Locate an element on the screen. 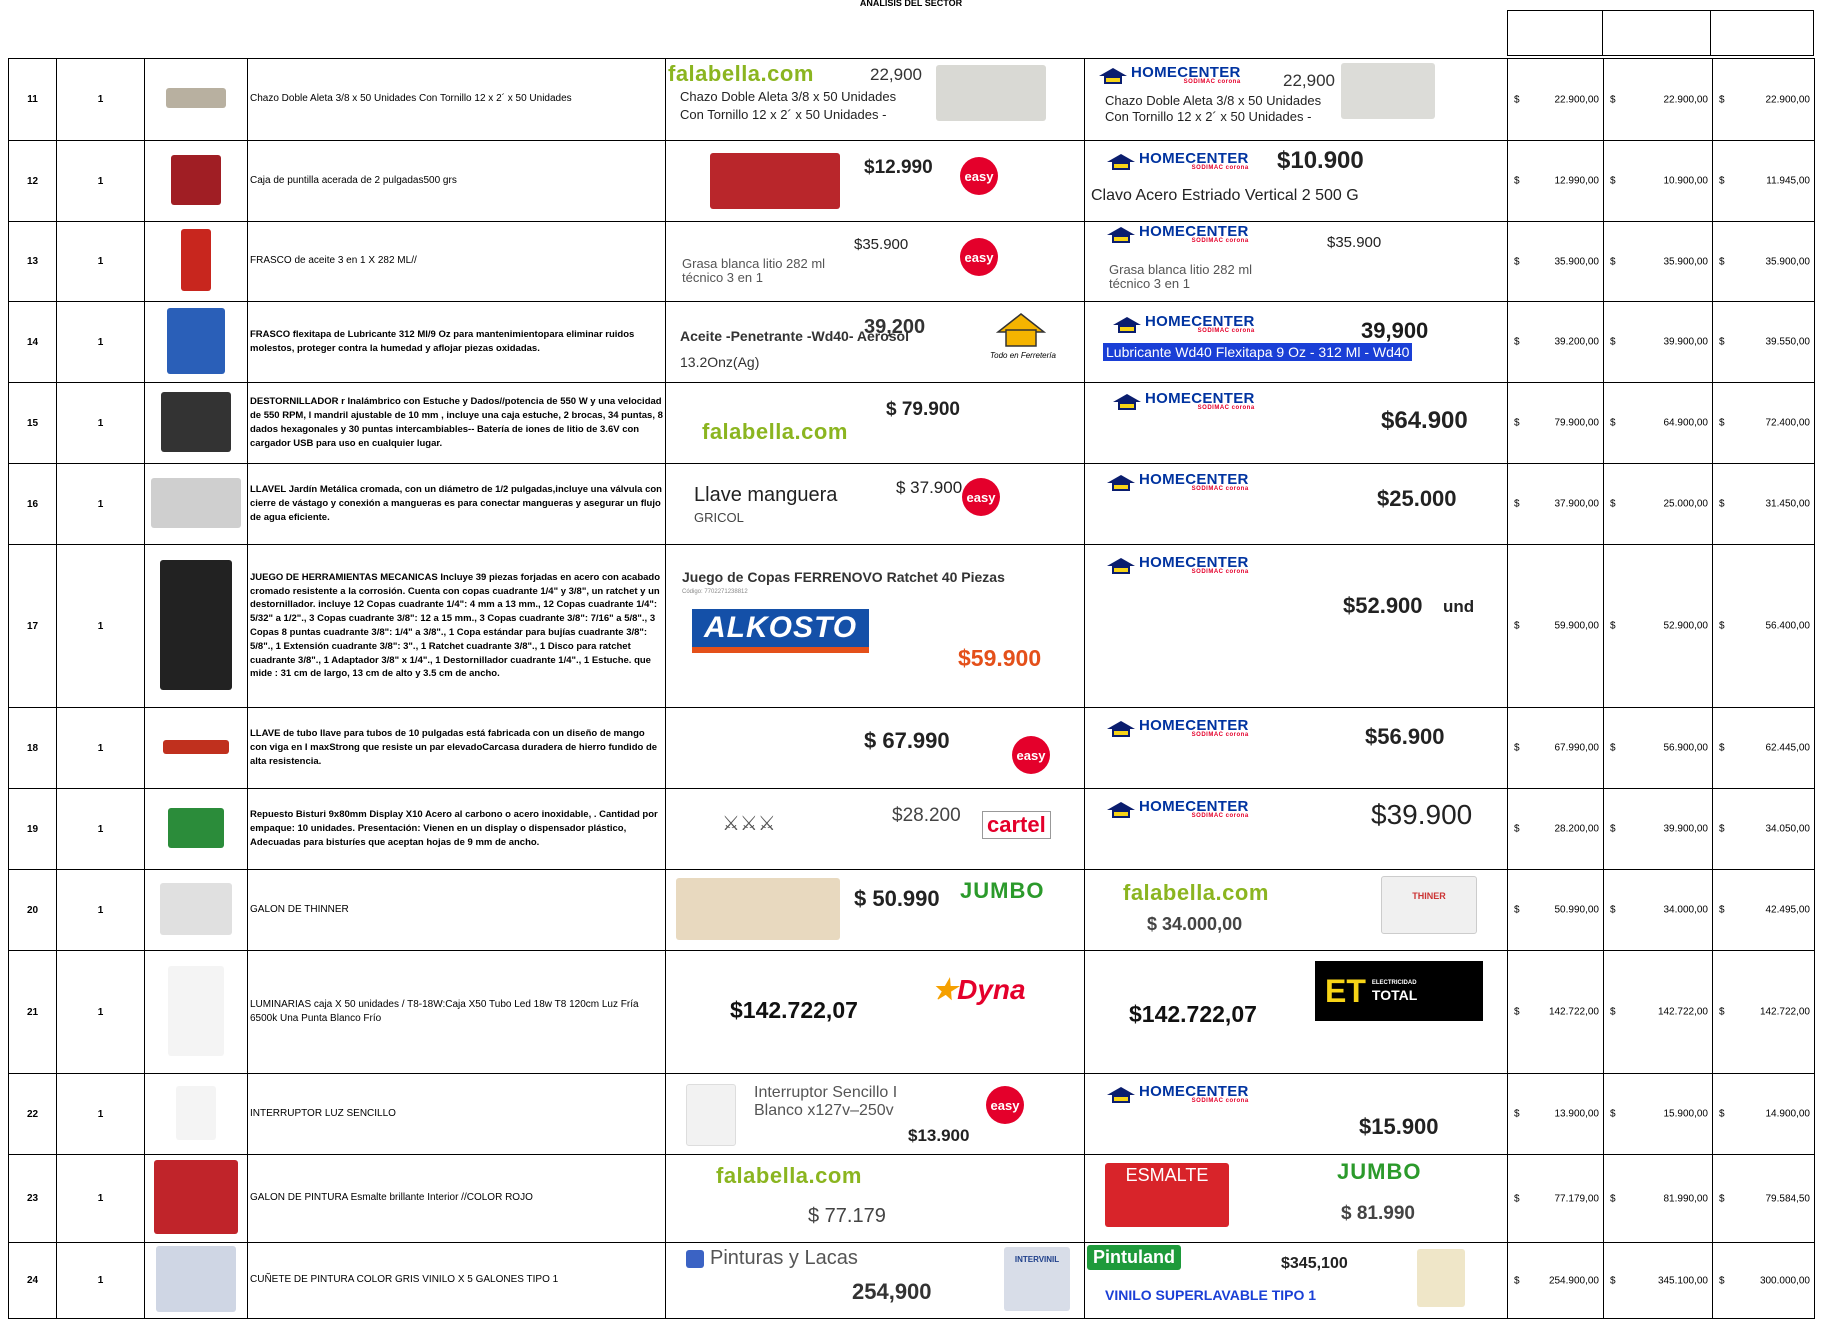 The width and height of the screenshot is (1822, 1319). cartel-logo: cartel is located at coordinates (1016, 825).